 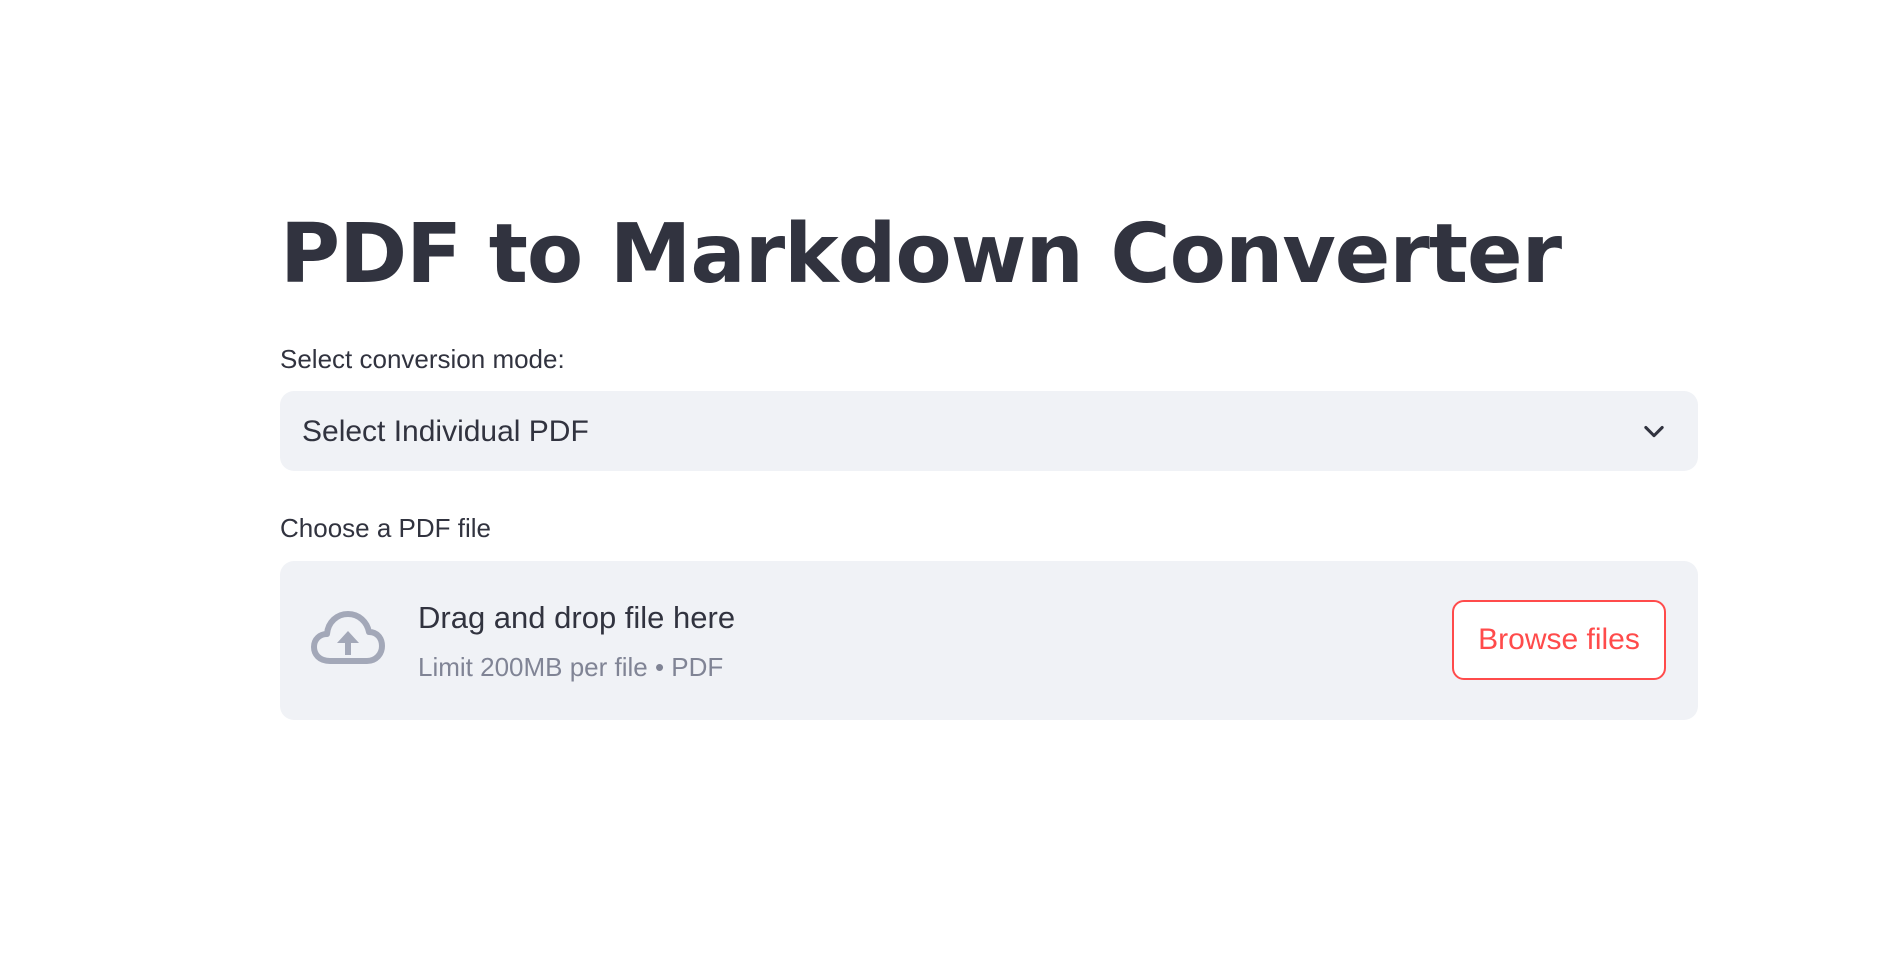 What do you see at coordinates (571, 667) in the screenshot?
I see `dropzone-limit-text: Limit 200MB per file • PDF` at bounding box center [571, 667].